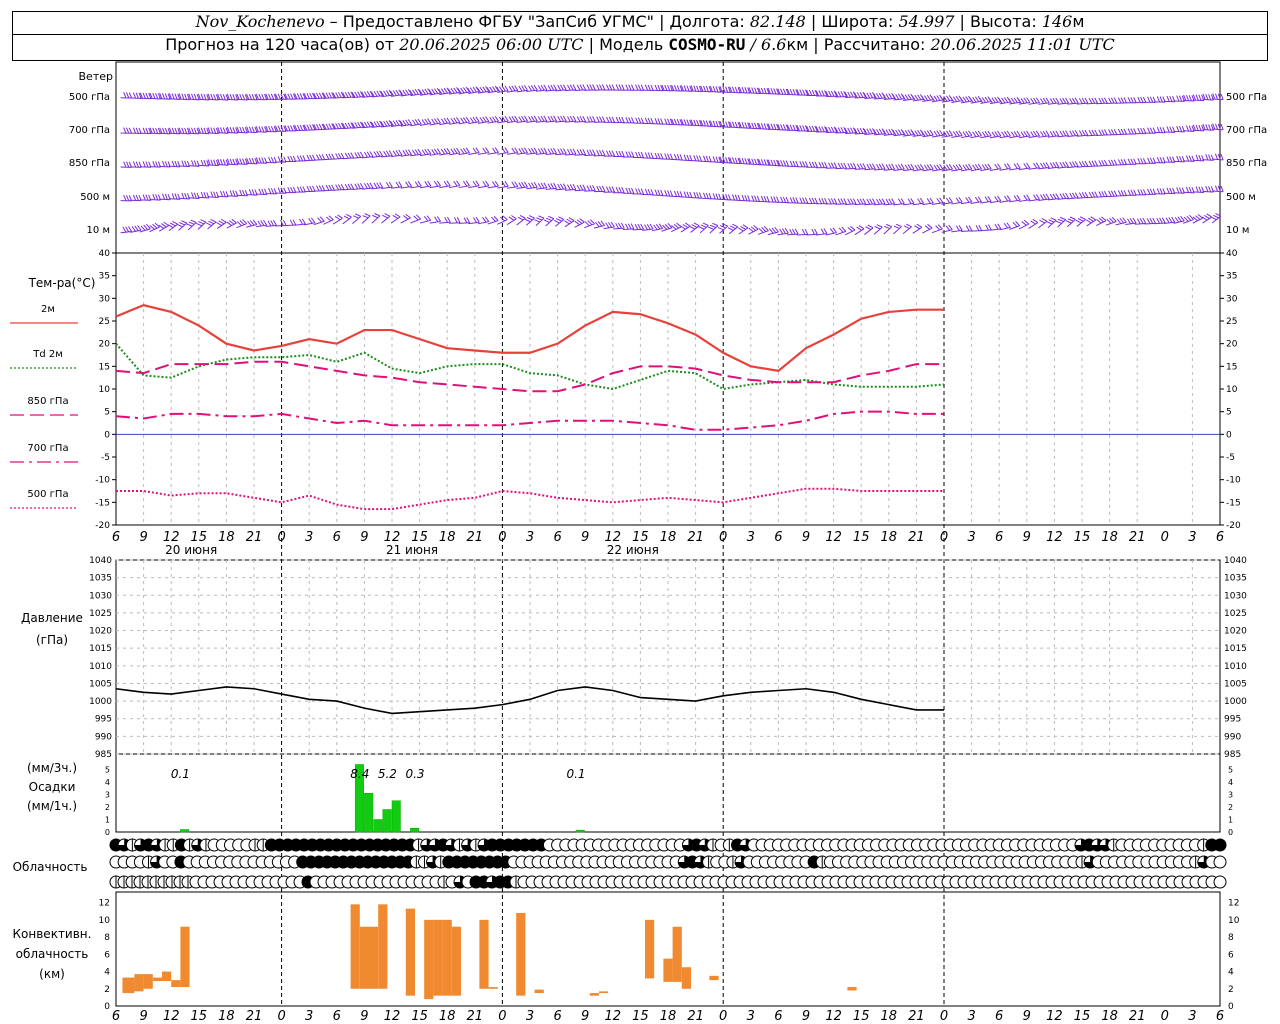  What do you see at coordinates (52, 954) in the screenshot?
I see `conv-title-2: облачность` at bounding box center [52, 954].